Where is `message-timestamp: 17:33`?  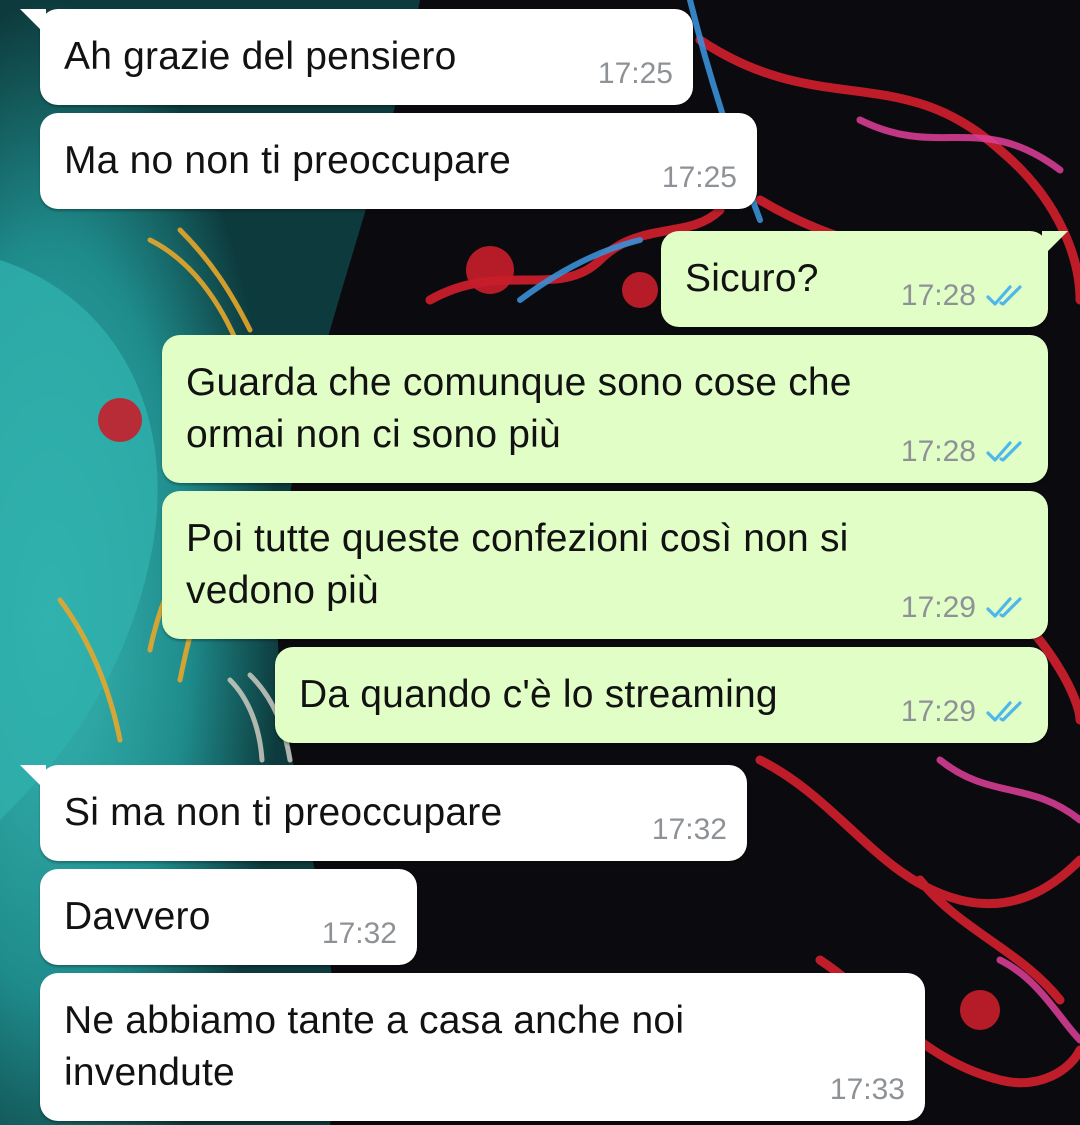 message-timestamp: 17:33 is located at coordinates (867, 1089).